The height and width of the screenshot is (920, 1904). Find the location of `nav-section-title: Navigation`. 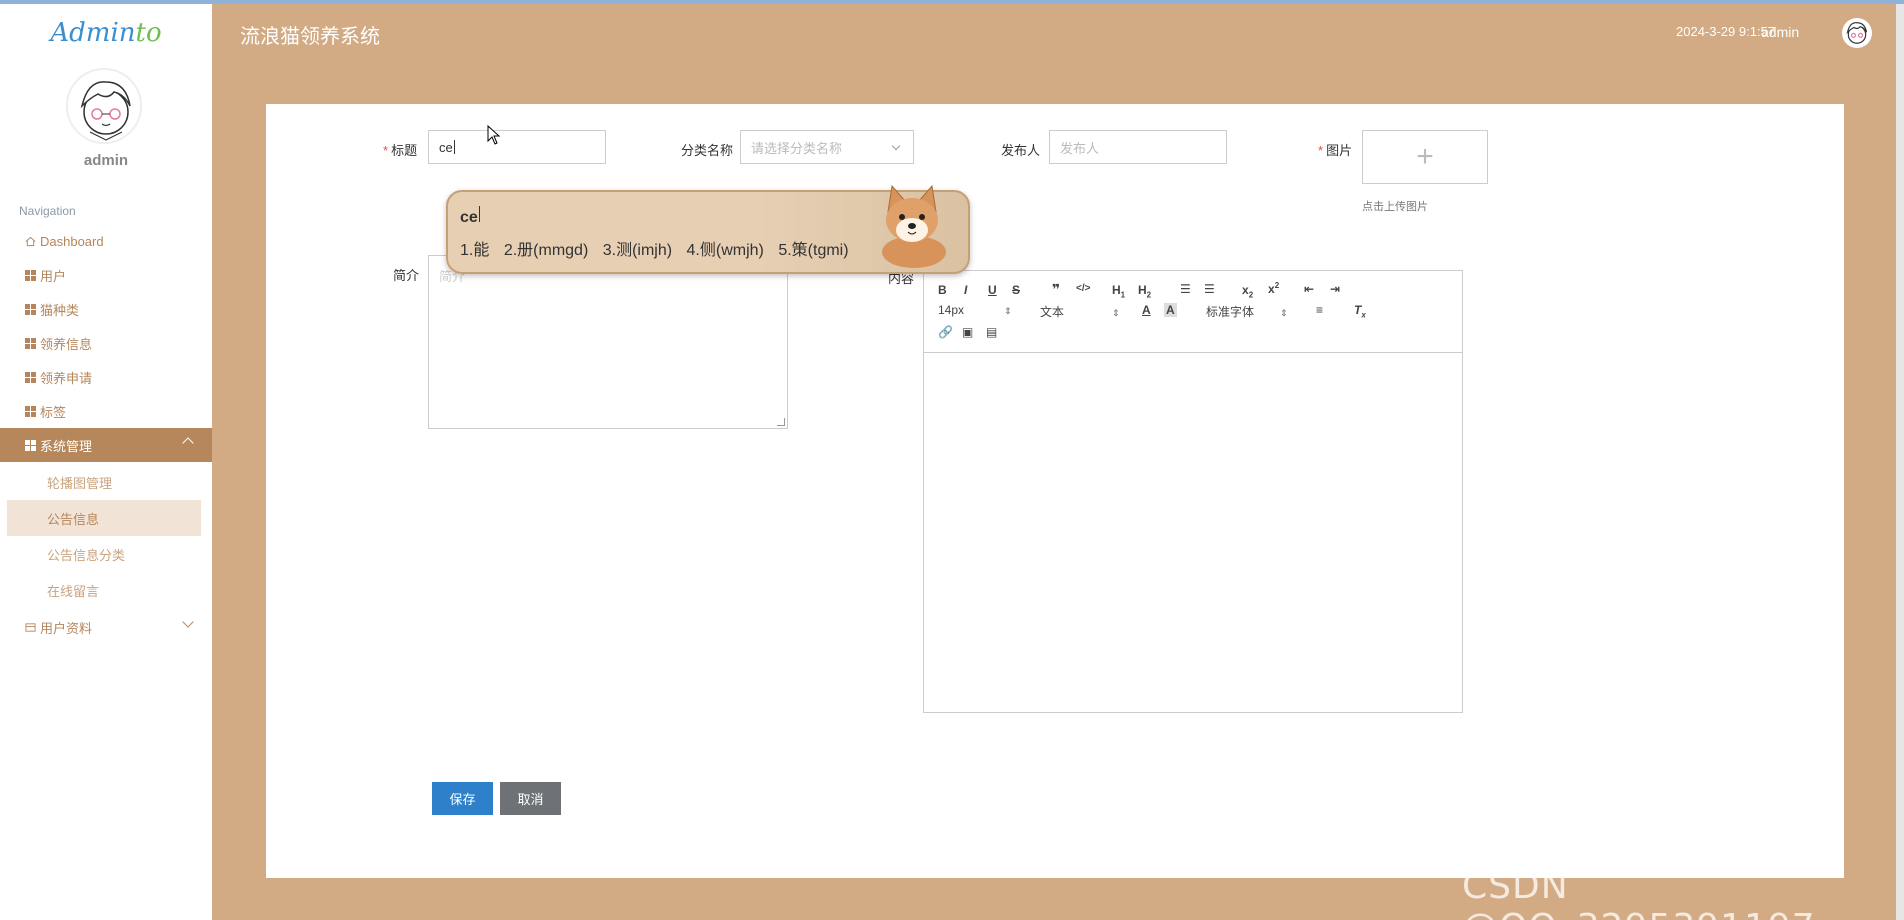

nav-section-title: Navigation is located at coordinates (47, 211).